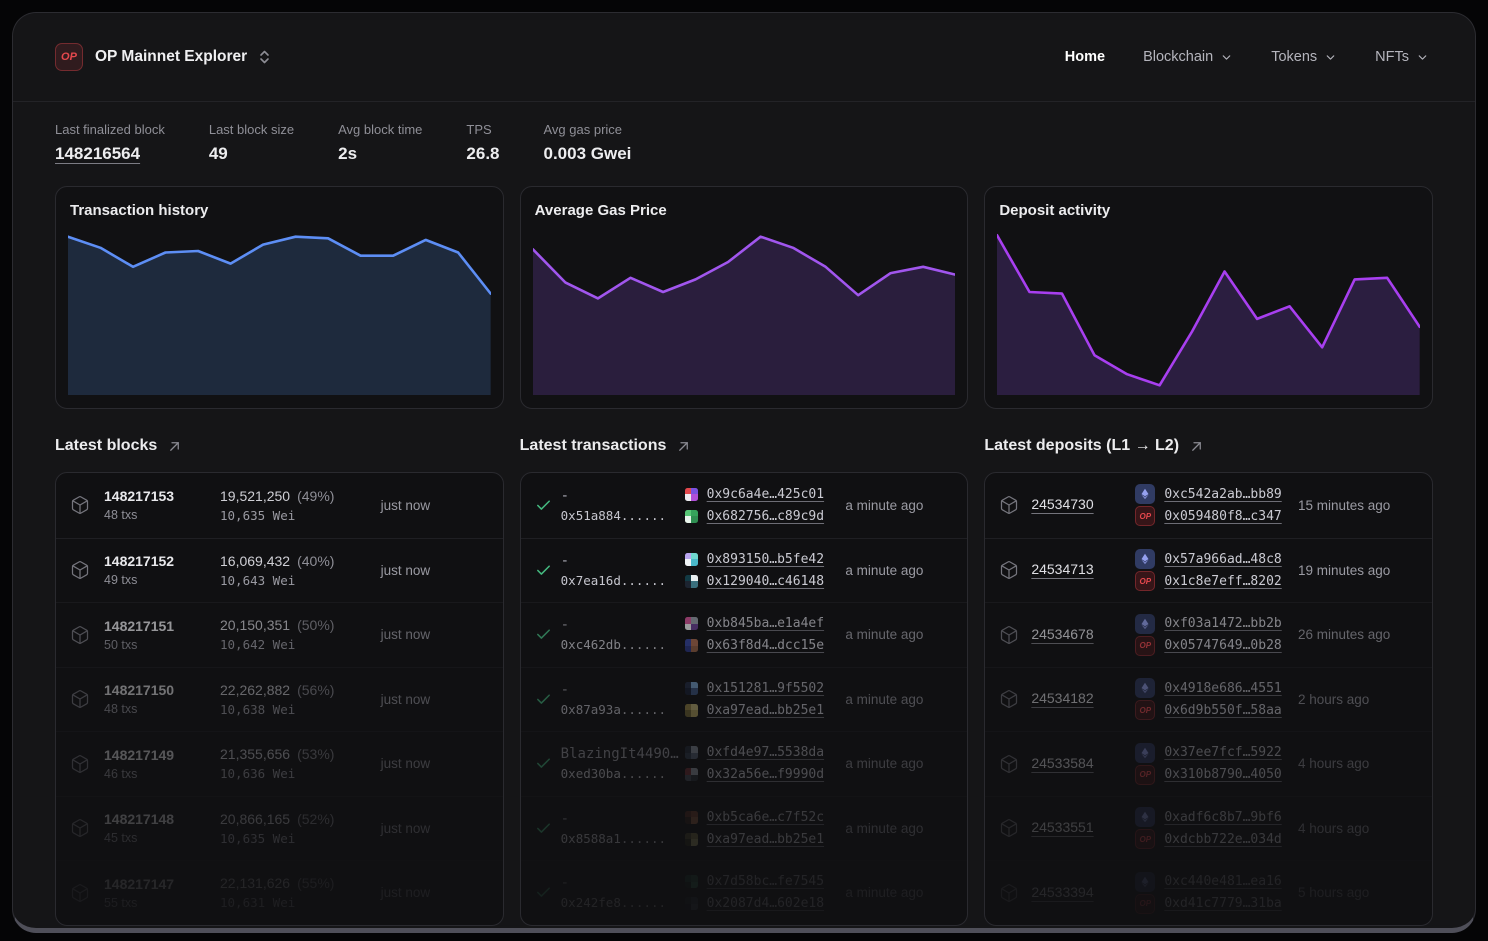 This screenshot has width=1488, height=941. What do you see at coordinates (1062, 827) in the screenshot?
I see `deposit-block-link: 24533551` at bounding box center [1062, 827].